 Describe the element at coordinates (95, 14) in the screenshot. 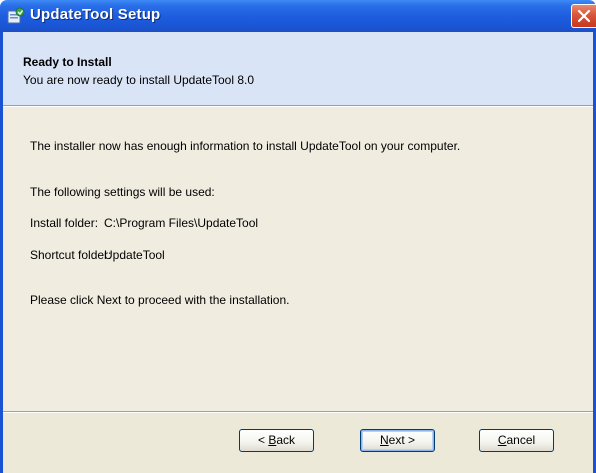

I see `window-title: UpdateTool Setup` at that location.